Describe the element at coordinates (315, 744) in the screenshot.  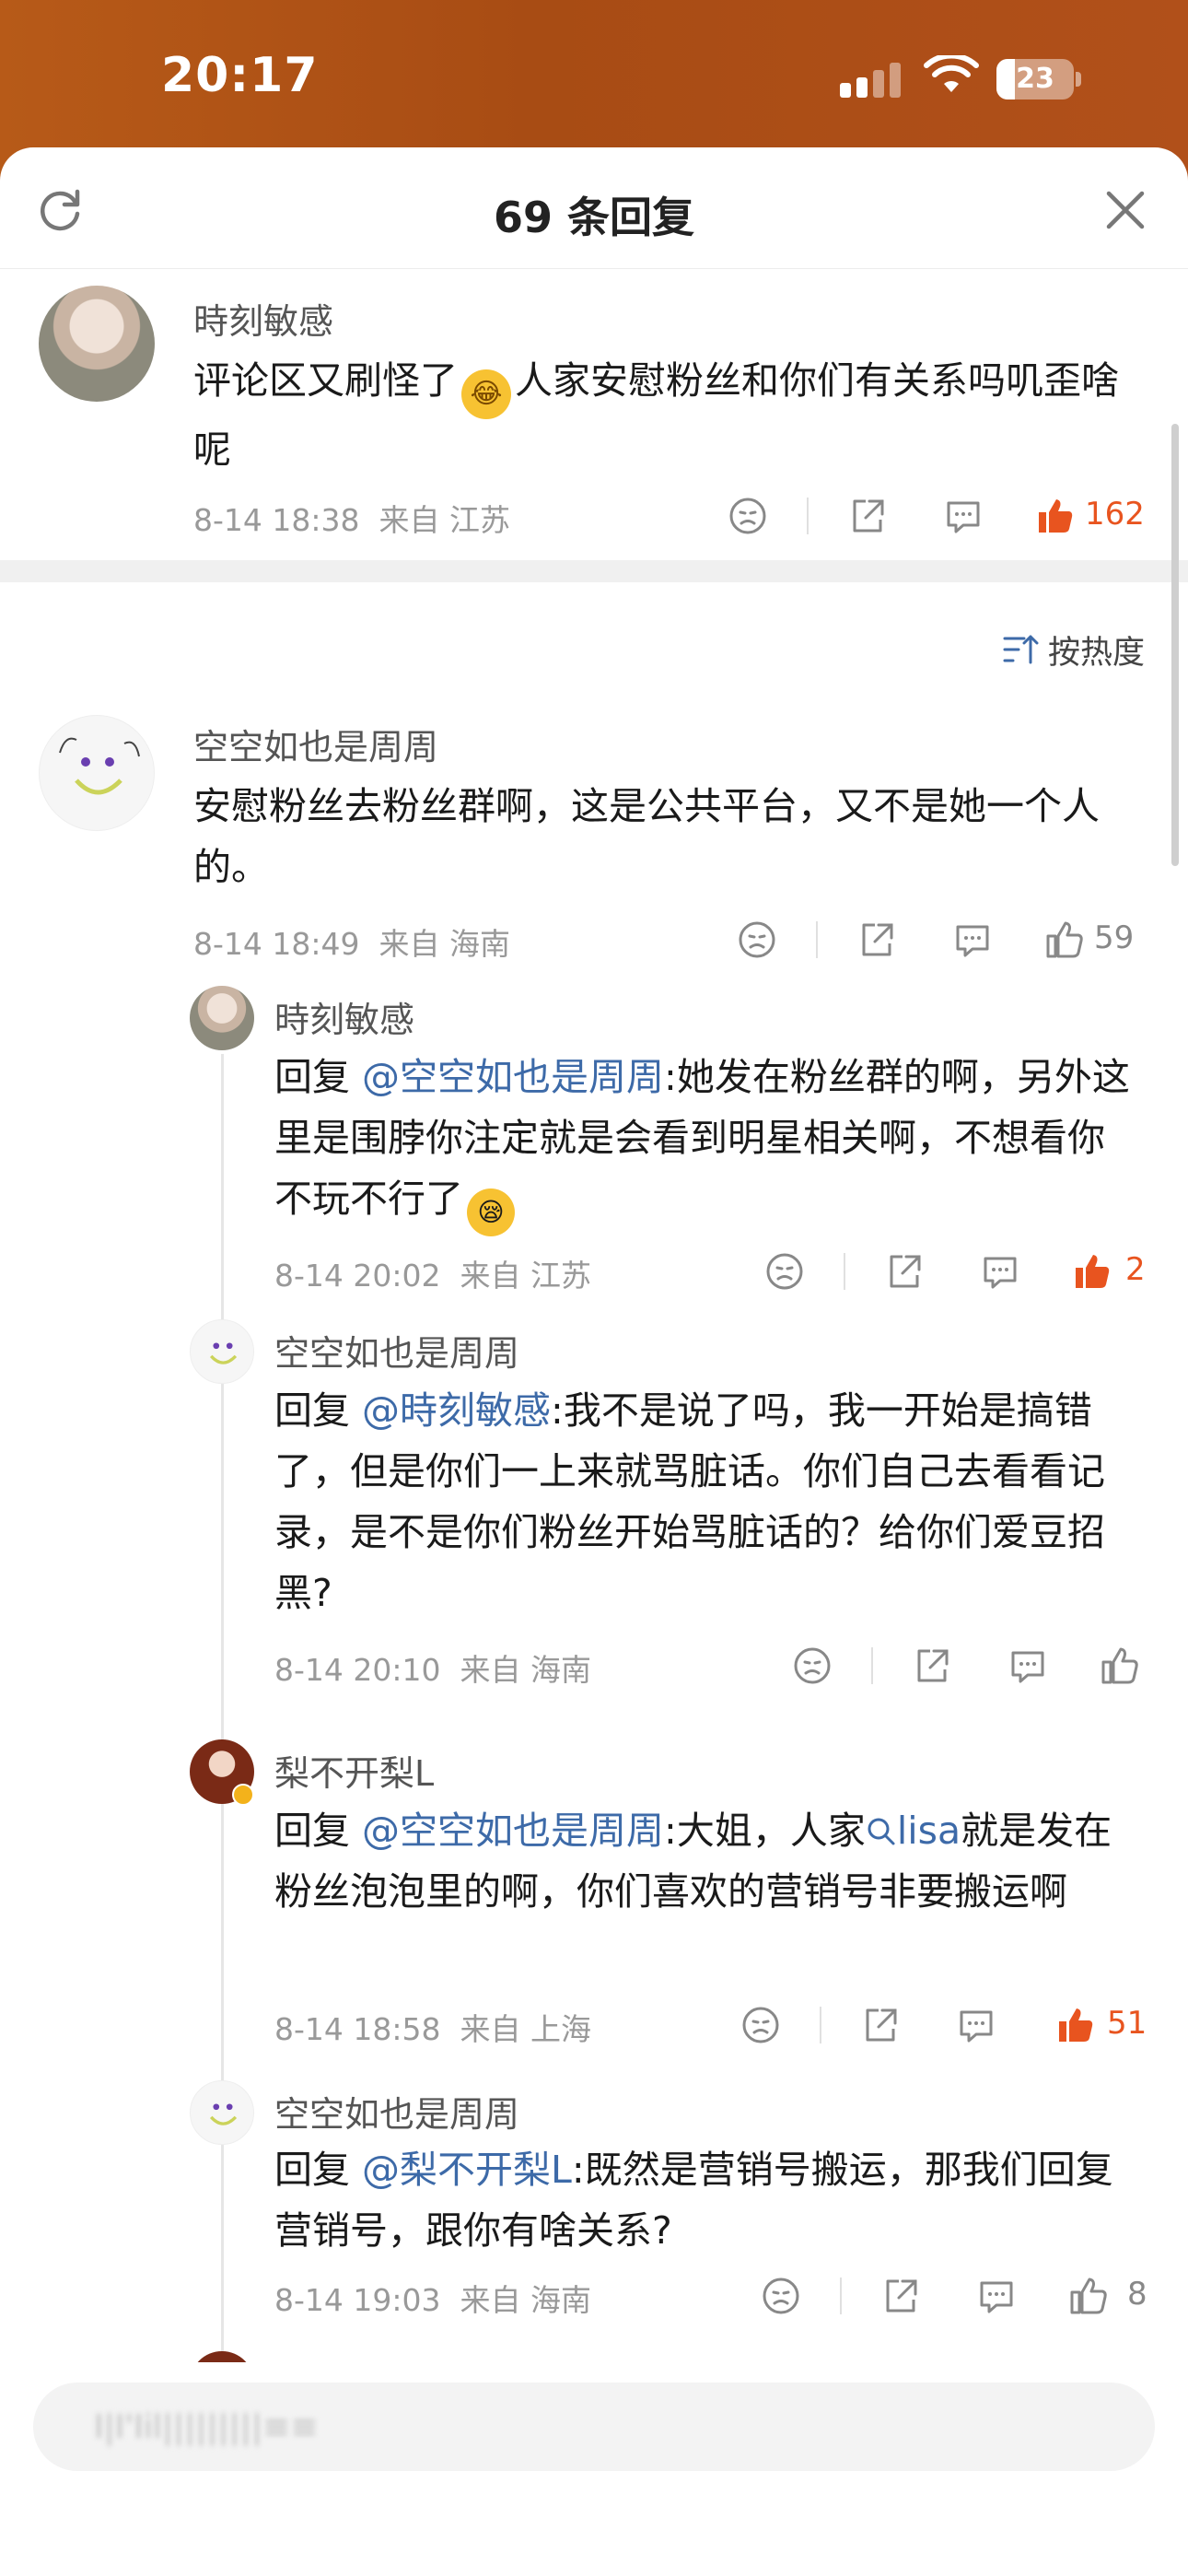
I see `comment-user: 空空如也是周周` at that location.